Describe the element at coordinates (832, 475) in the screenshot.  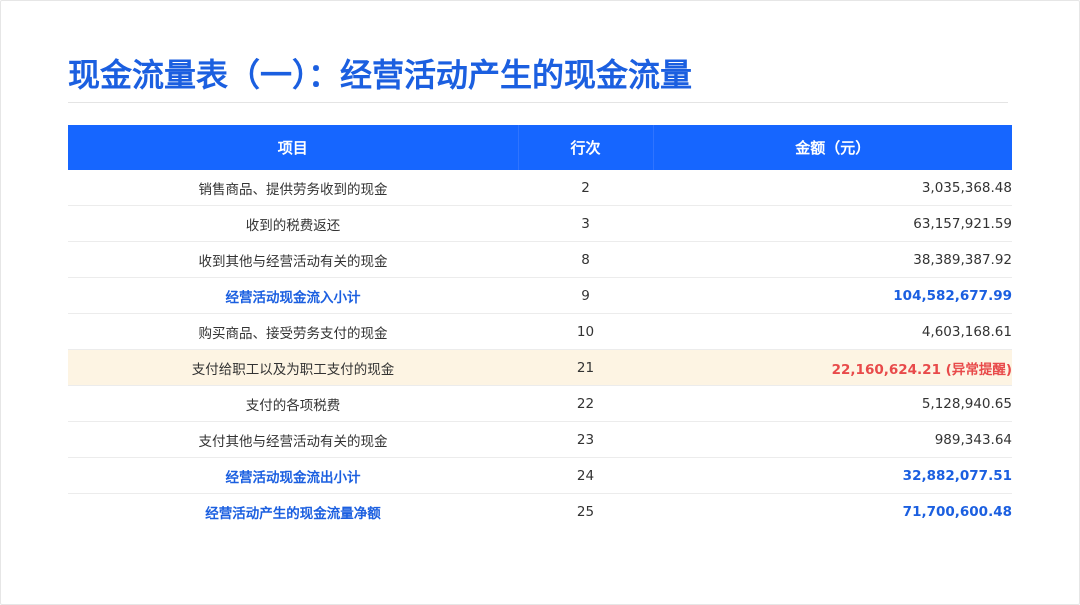
I see `row-amount: 32,882,077.51` at that location.